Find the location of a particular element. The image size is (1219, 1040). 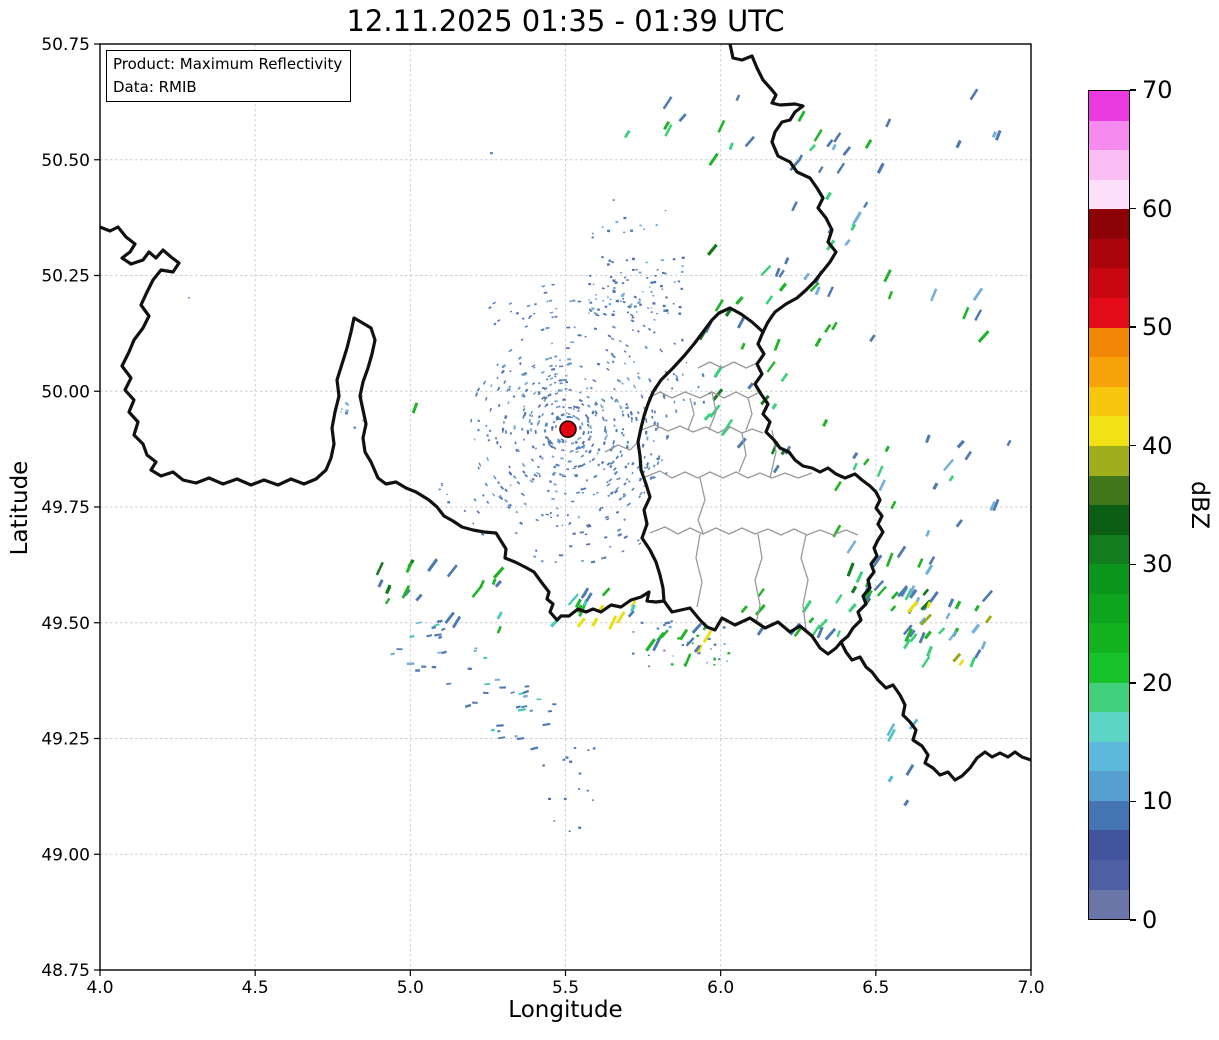

colorbar-tick-label: 70 is located at coordinates (1157, 90).